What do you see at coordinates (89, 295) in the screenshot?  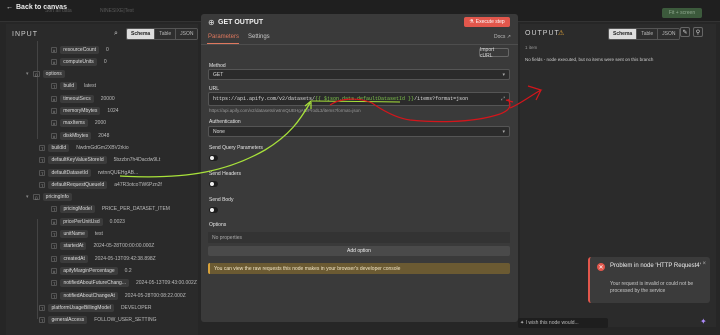 I see `field-key: notifiedAboutChangeAt` at bounding box center [89, 295].